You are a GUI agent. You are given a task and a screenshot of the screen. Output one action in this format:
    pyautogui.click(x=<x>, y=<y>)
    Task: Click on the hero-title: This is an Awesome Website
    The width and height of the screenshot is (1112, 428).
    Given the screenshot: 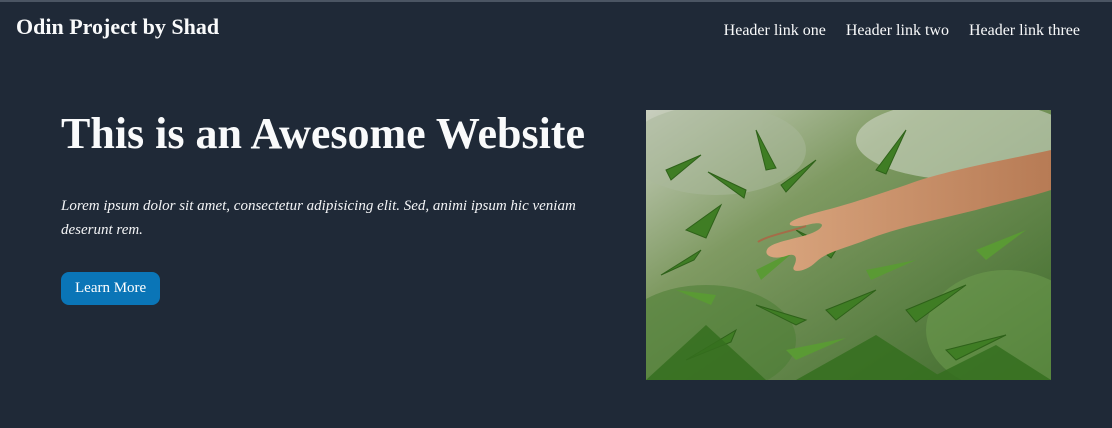 What is the action you would take?
    pyautogui.click(x=323, y=133)
    